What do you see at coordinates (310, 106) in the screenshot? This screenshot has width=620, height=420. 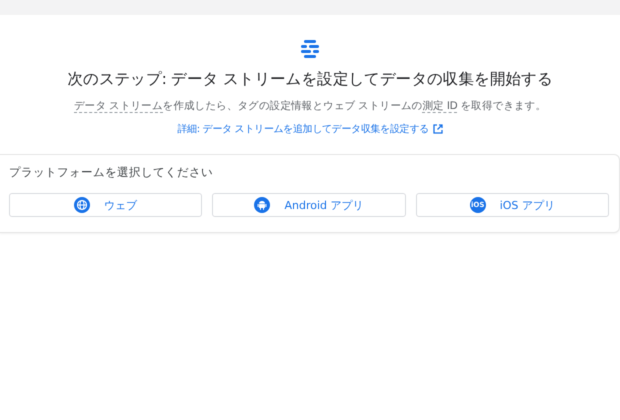 I see `description-text: データ ストリームを作成したら、タグの設定情報とウェブ ストリームの測定 ID を取得できます。` at bounding box center [310, 106].